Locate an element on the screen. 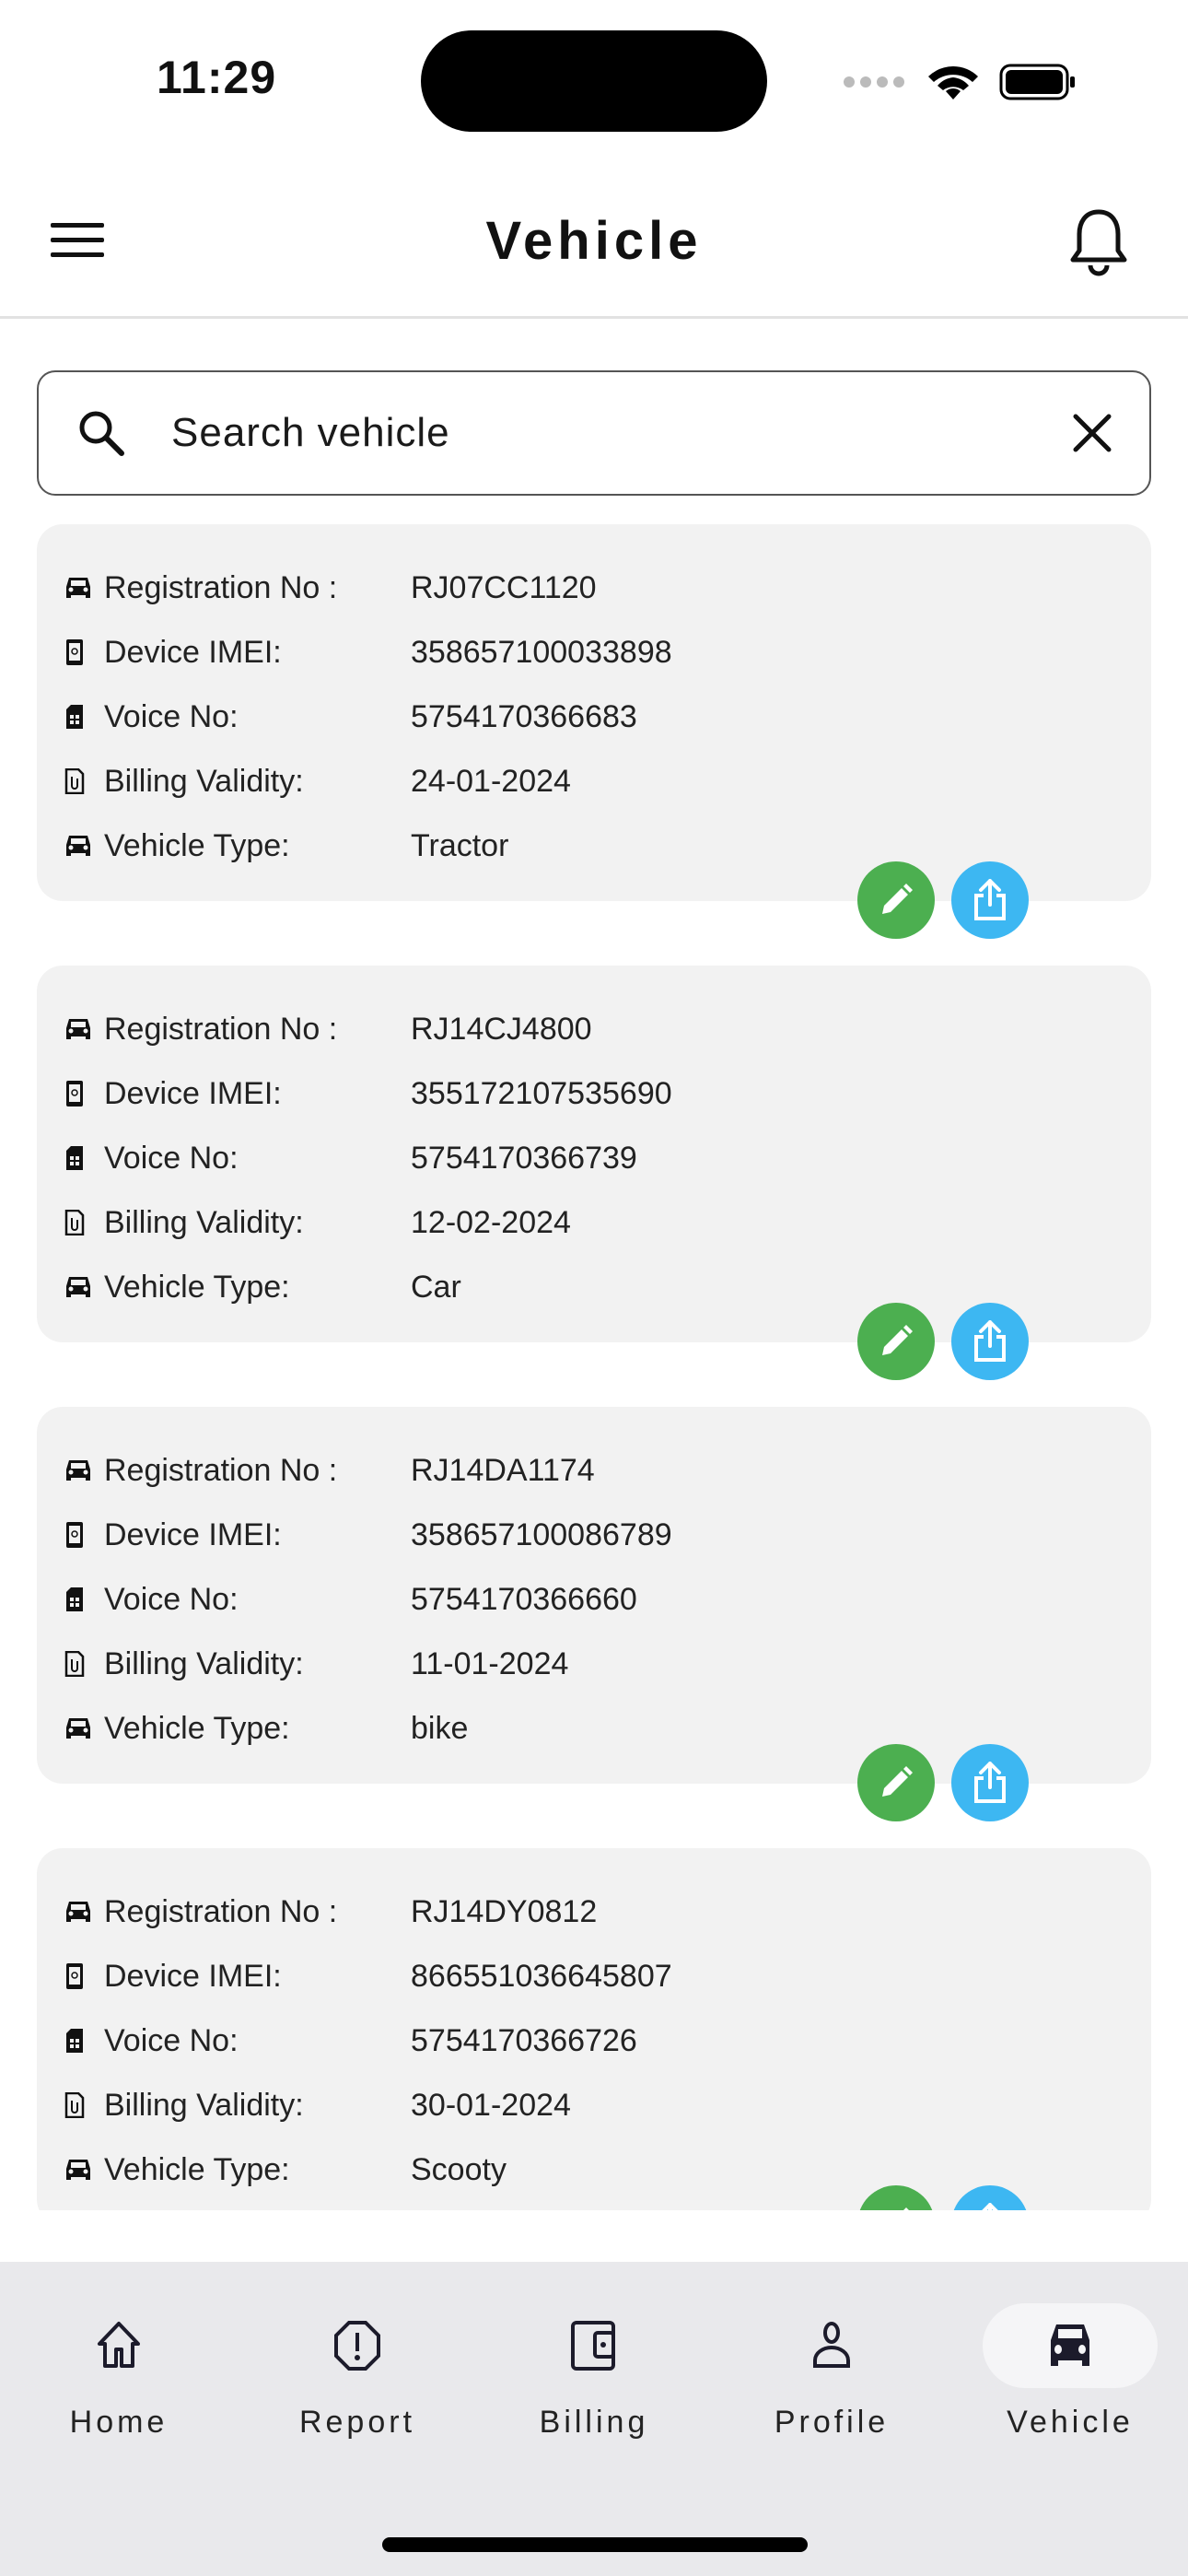 The height and width of the screenshot is (2576, 1188). notifications-button is located at coordinates (1098, 244).